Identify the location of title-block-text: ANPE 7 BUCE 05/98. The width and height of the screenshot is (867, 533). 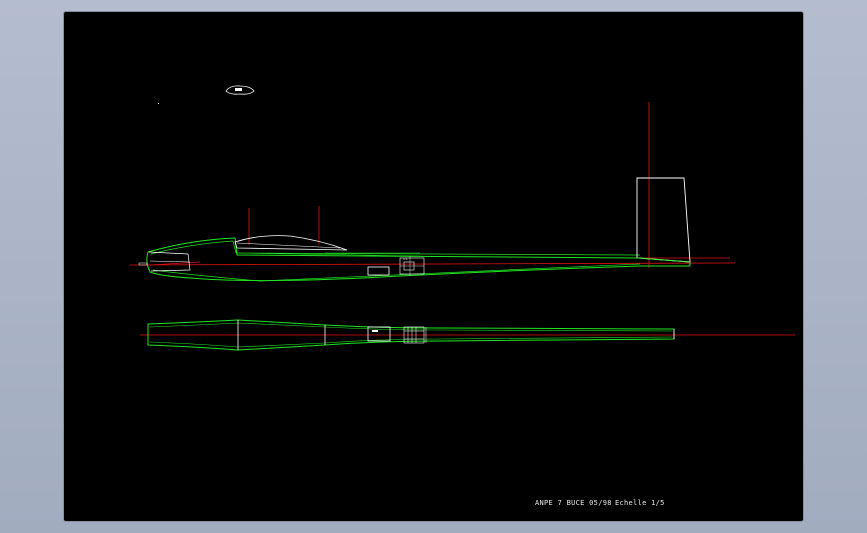
(573, 503).